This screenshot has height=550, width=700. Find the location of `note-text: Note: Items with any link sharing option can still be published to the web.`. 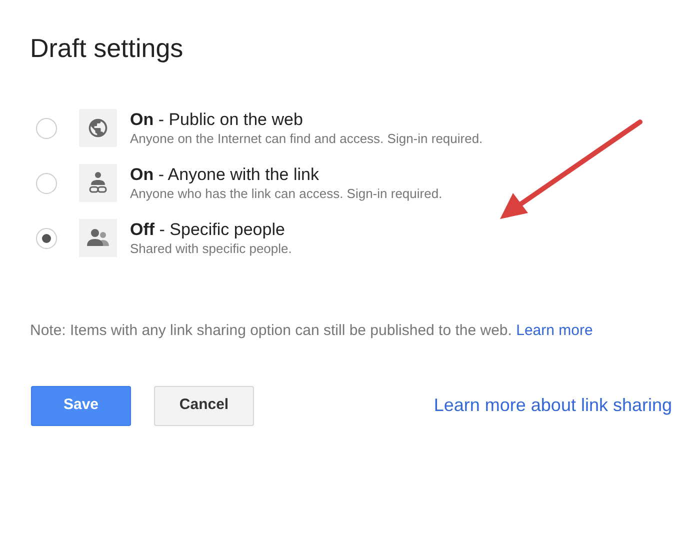

note-text: Note: Items with any link sharing option can still be published to the web. is located at coordinates (271, 331).